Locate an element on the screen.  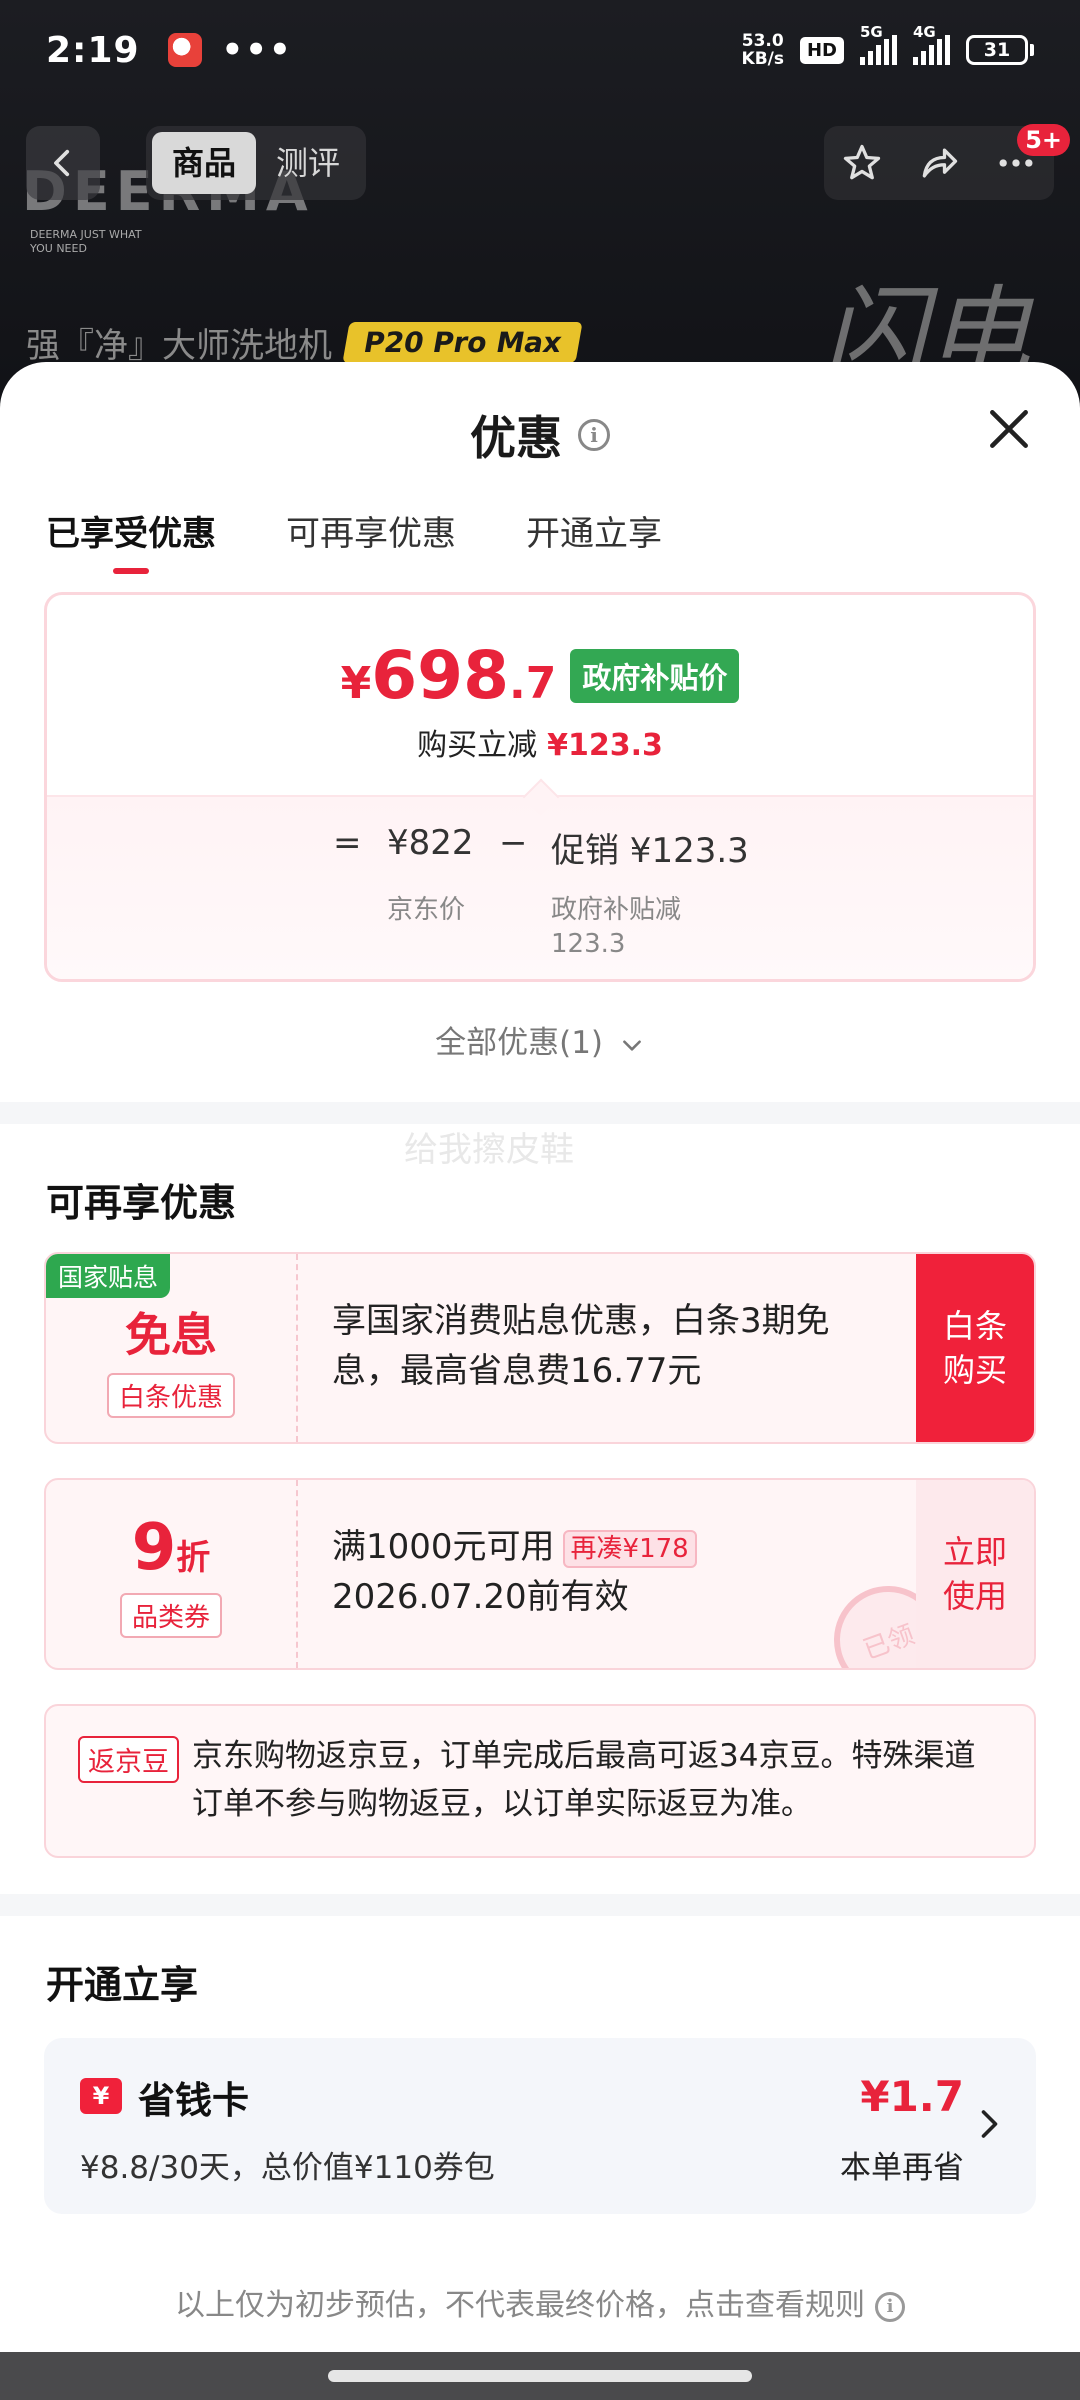
final-price: ¥698.7 is located at coordinates (449, 675).